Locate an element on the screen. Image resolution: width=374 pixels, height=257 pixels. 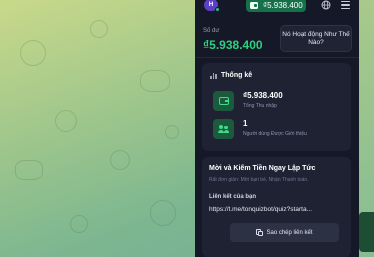
balance-label: Số dư is located at coordinates (211, 31).